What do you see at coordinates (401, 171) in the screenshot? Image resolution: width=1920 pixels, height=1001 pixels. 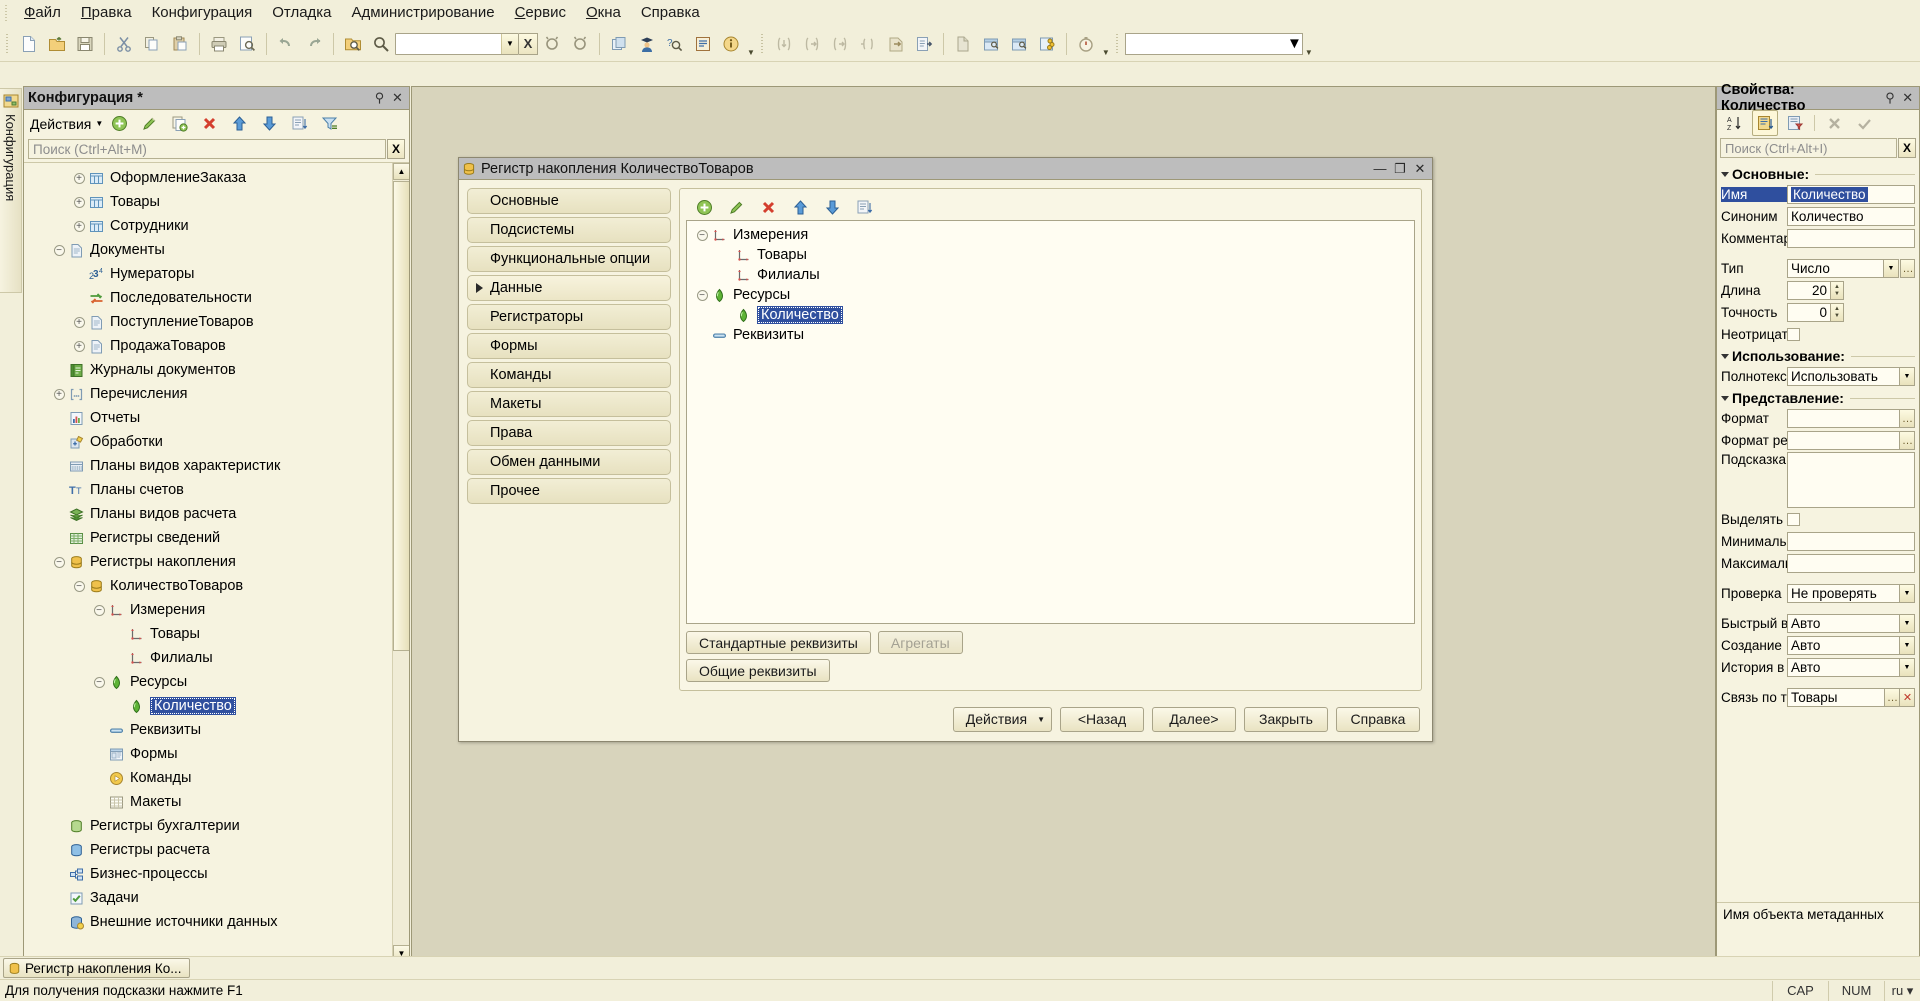 I see `scroll-up-button: ▲` at bounding box center [401, 171].